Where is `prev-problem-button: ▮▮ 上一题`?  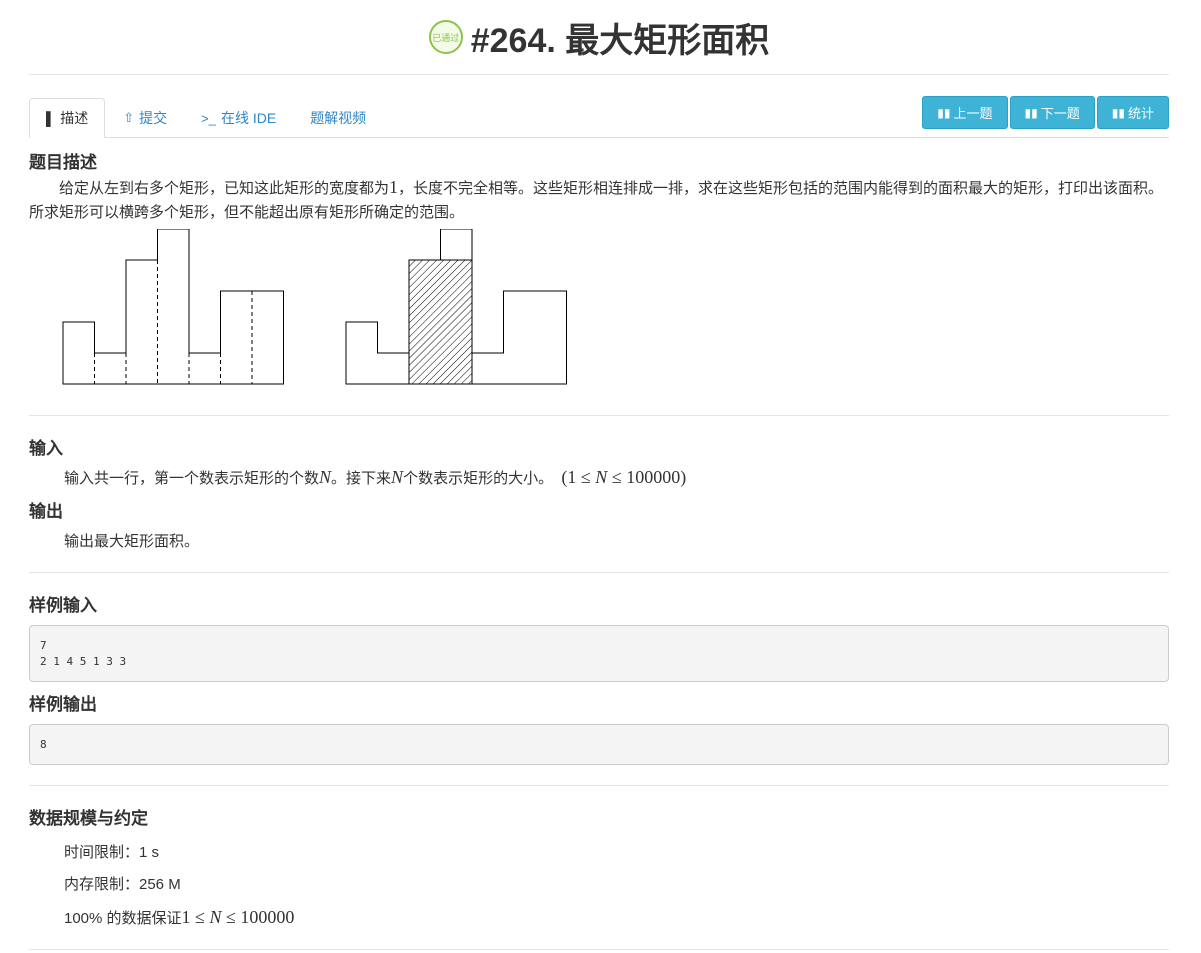
prev-problem-button: ▮▮ 上一题 is located at coordinates (965, 112).